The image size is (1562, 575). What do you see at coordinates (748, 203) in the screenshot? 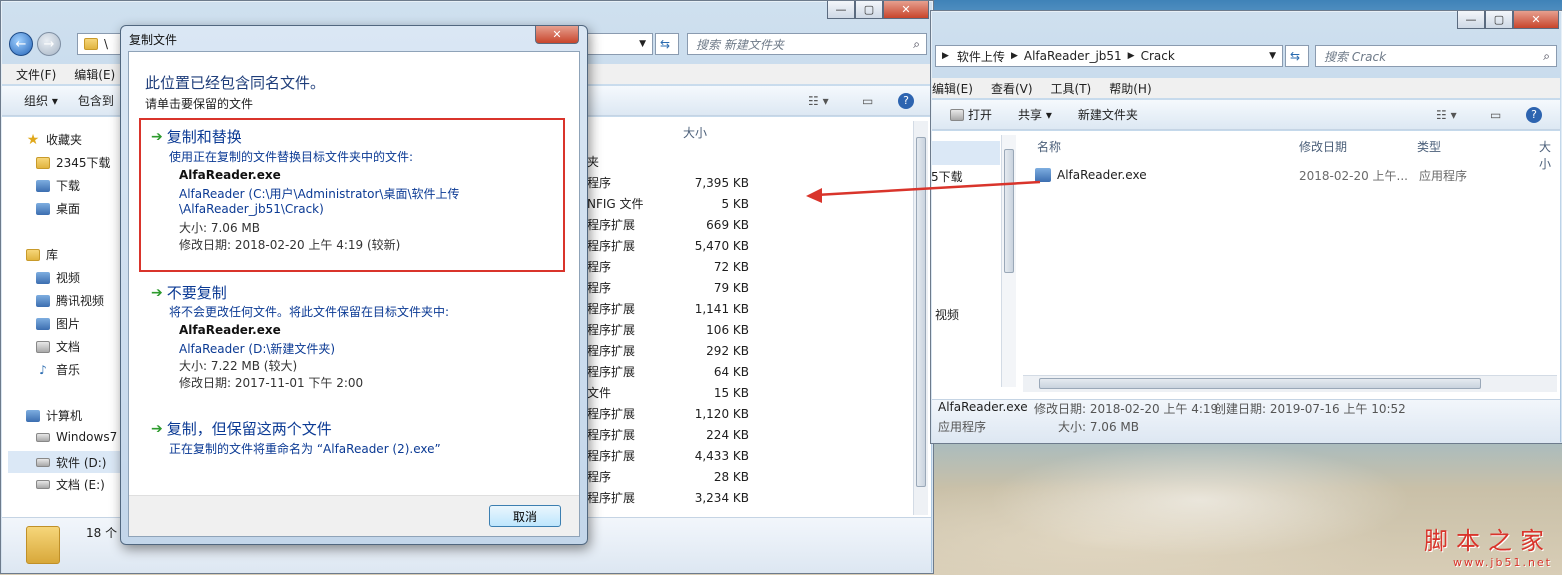
I see `list-item: NFIG 文件 5 KB` at bounding box center [748, 203].